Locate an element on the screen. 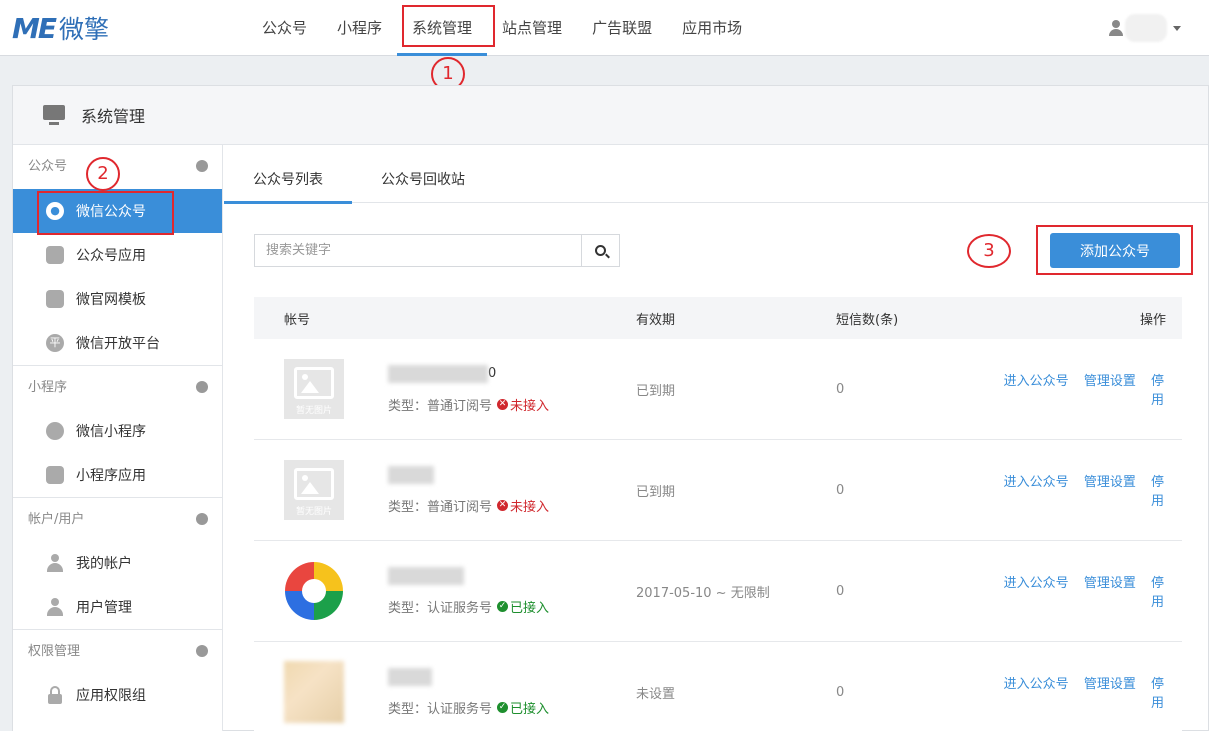 The image size is (1209, 731). nav-official-accounts: 公众号 is located at coordinates (284, 28).